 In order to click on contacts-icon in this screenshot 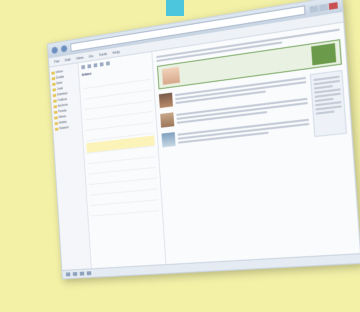, I will do `click(82, 273)`.